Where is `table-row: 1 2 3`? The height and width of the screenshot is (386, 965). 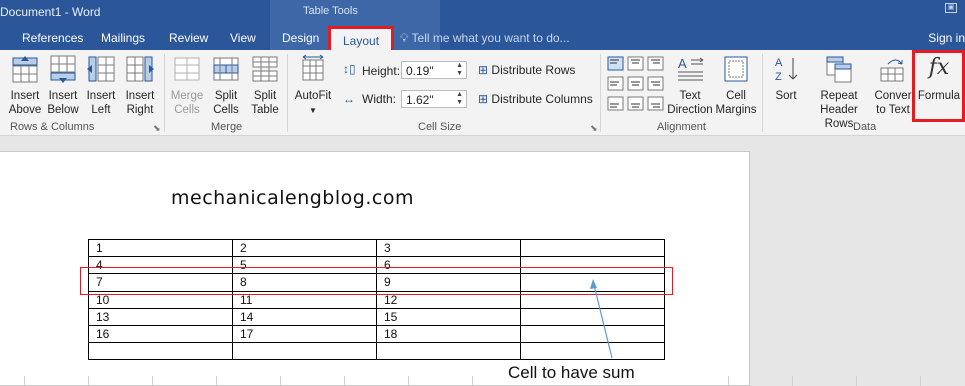 table-row: 1 2 3 is located at coordinates (376, 248).